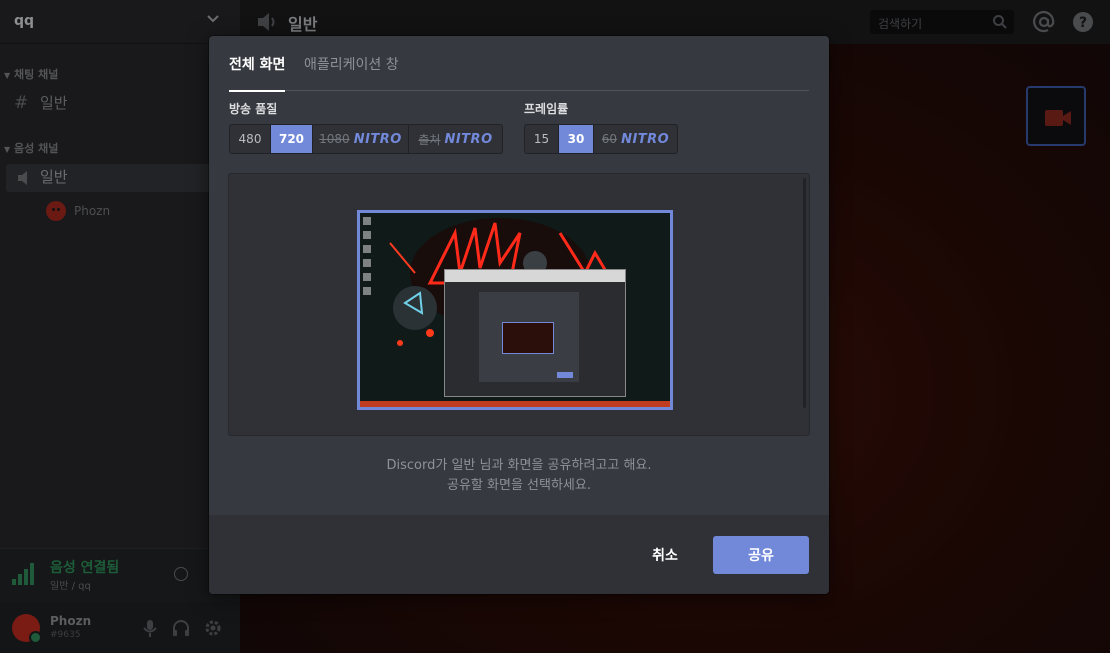  What do you see at coordinates (368, 257) in the screenshot?
I see `desktop-icons` at bounding box center [368, 257].